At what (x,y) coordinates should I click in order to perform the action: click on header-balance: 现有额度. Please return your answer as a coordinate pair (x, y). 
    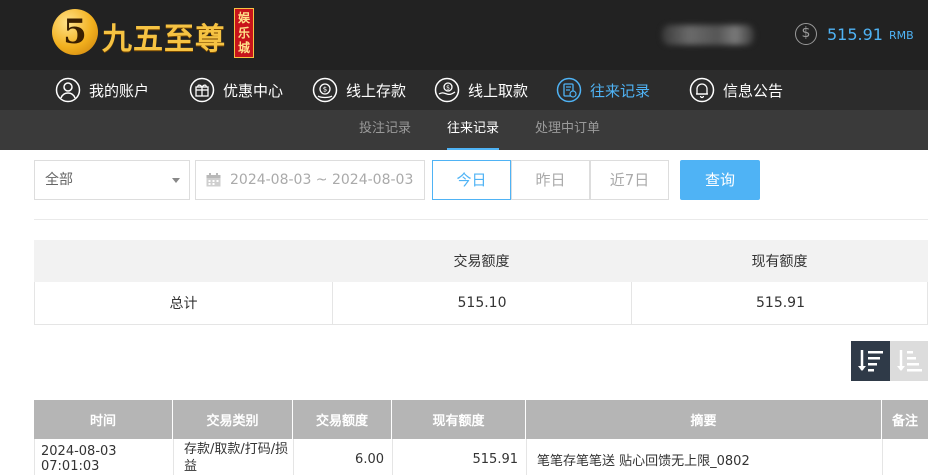
    Looking at the image, I should click on (459, 419).